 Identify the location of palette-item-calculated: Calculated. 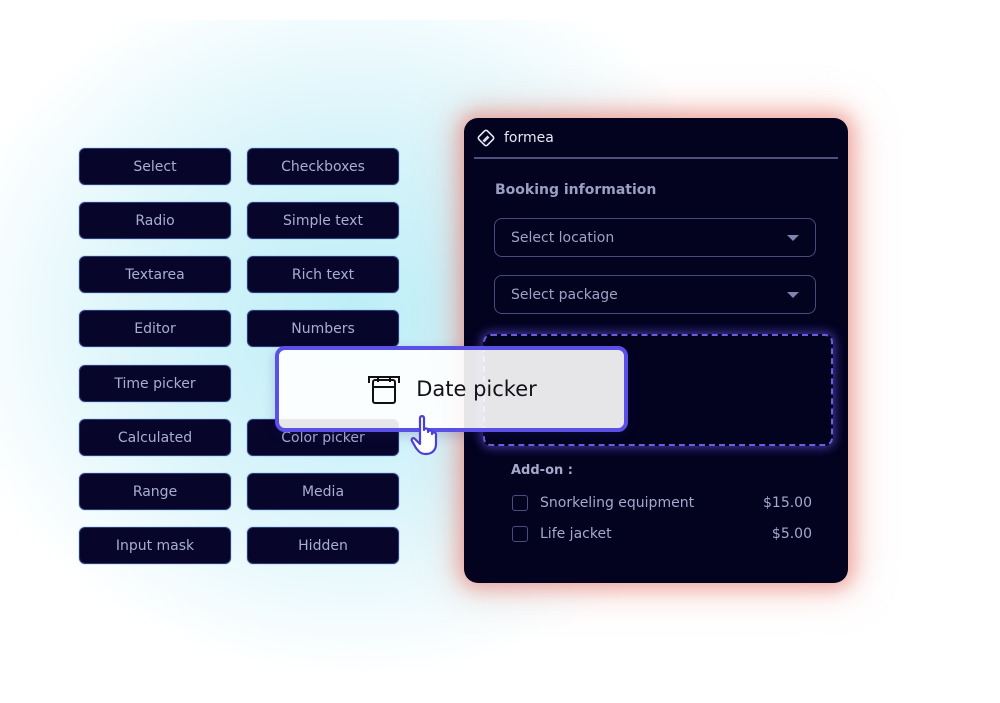
(155, 437).